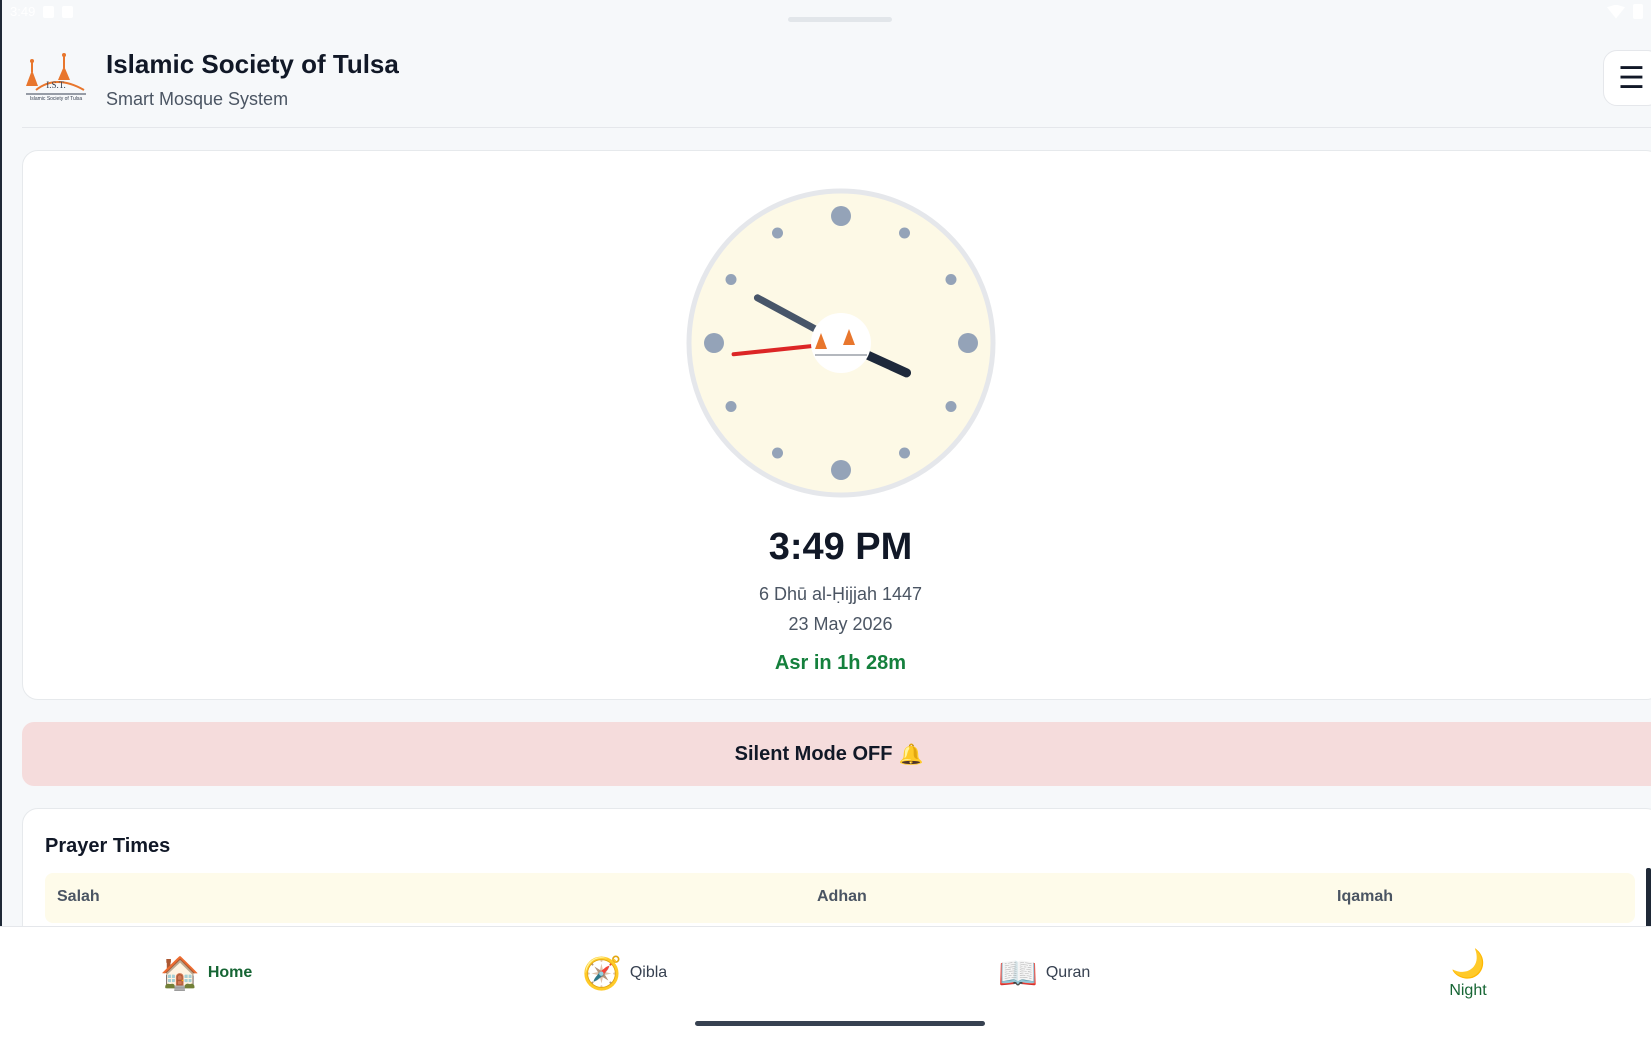  What do you see at coordinates (840, 19) in the screenshot?
I see `drag-handle` at bounding box center [840, 19].